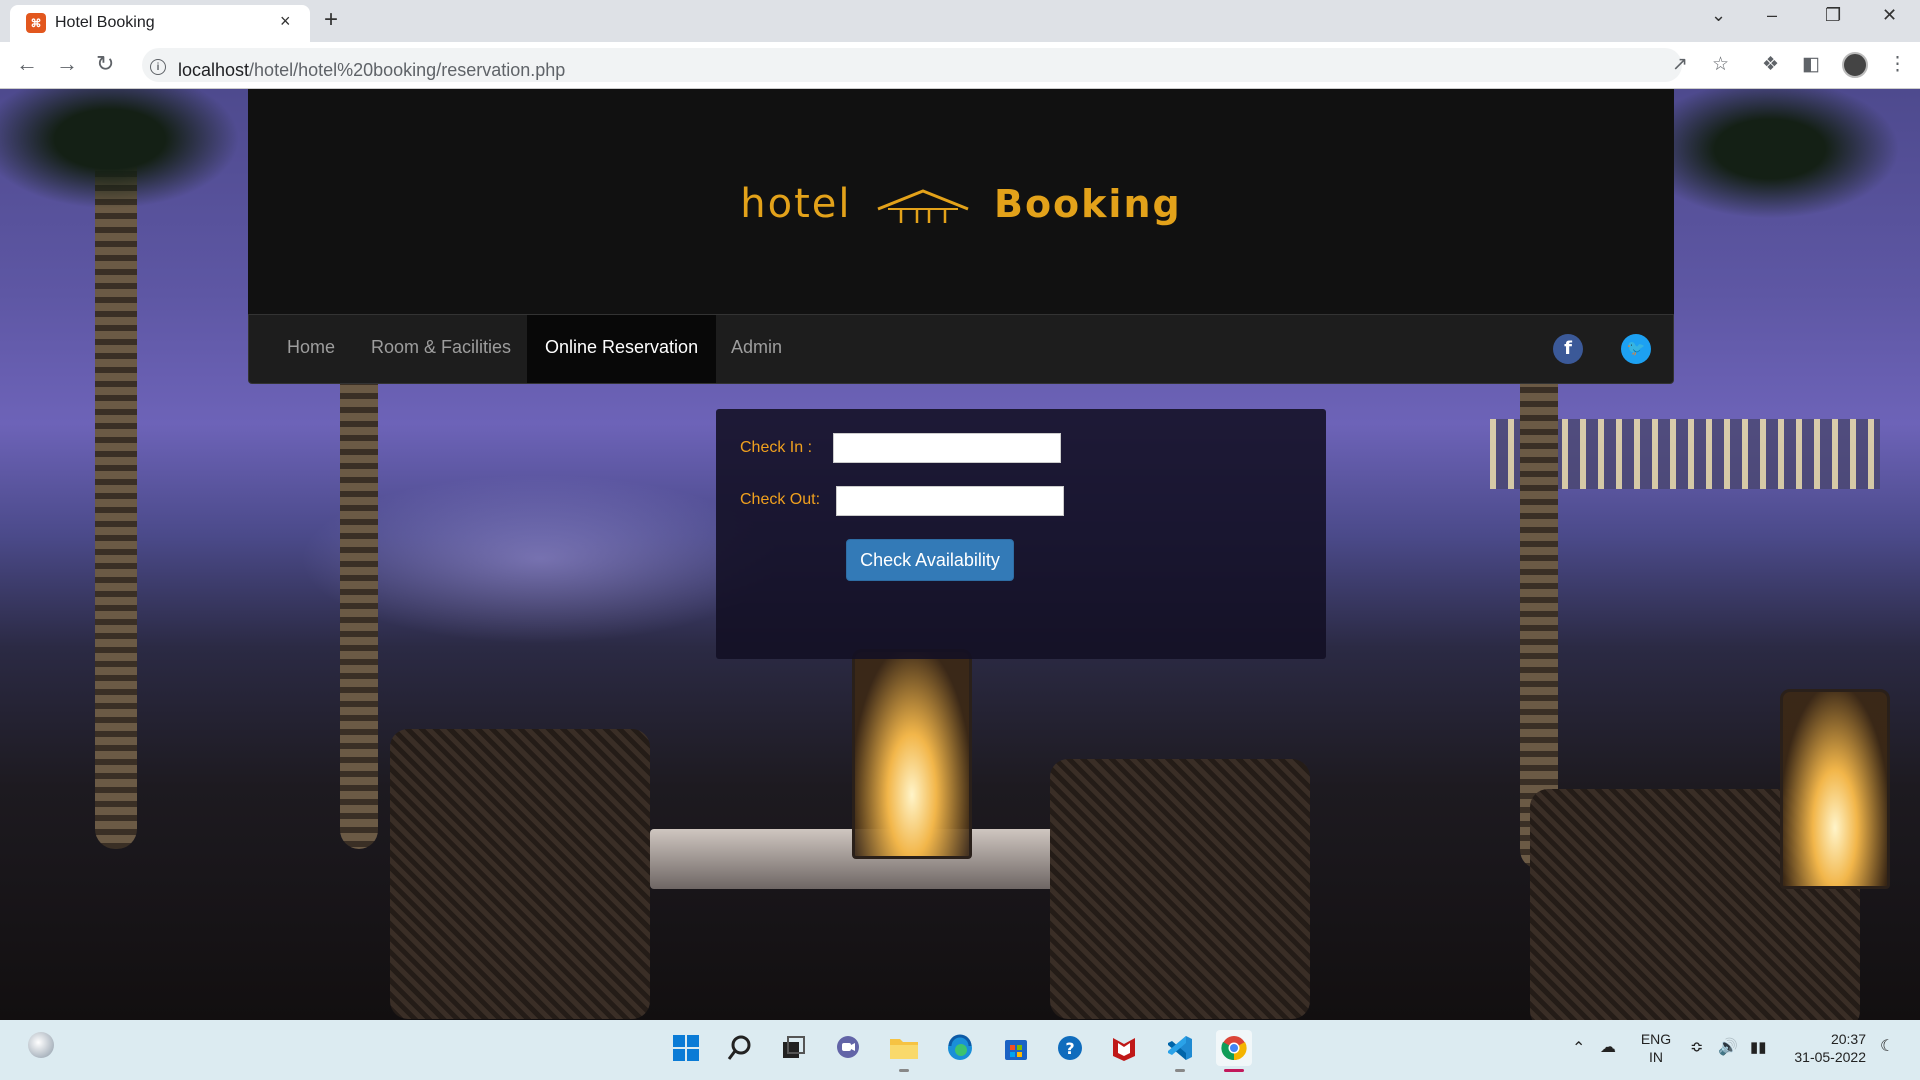 The width and height of the screenshot is (1920, 1080). I want to click on menu-kebab-icon: ⋮, so click(1897, 64).